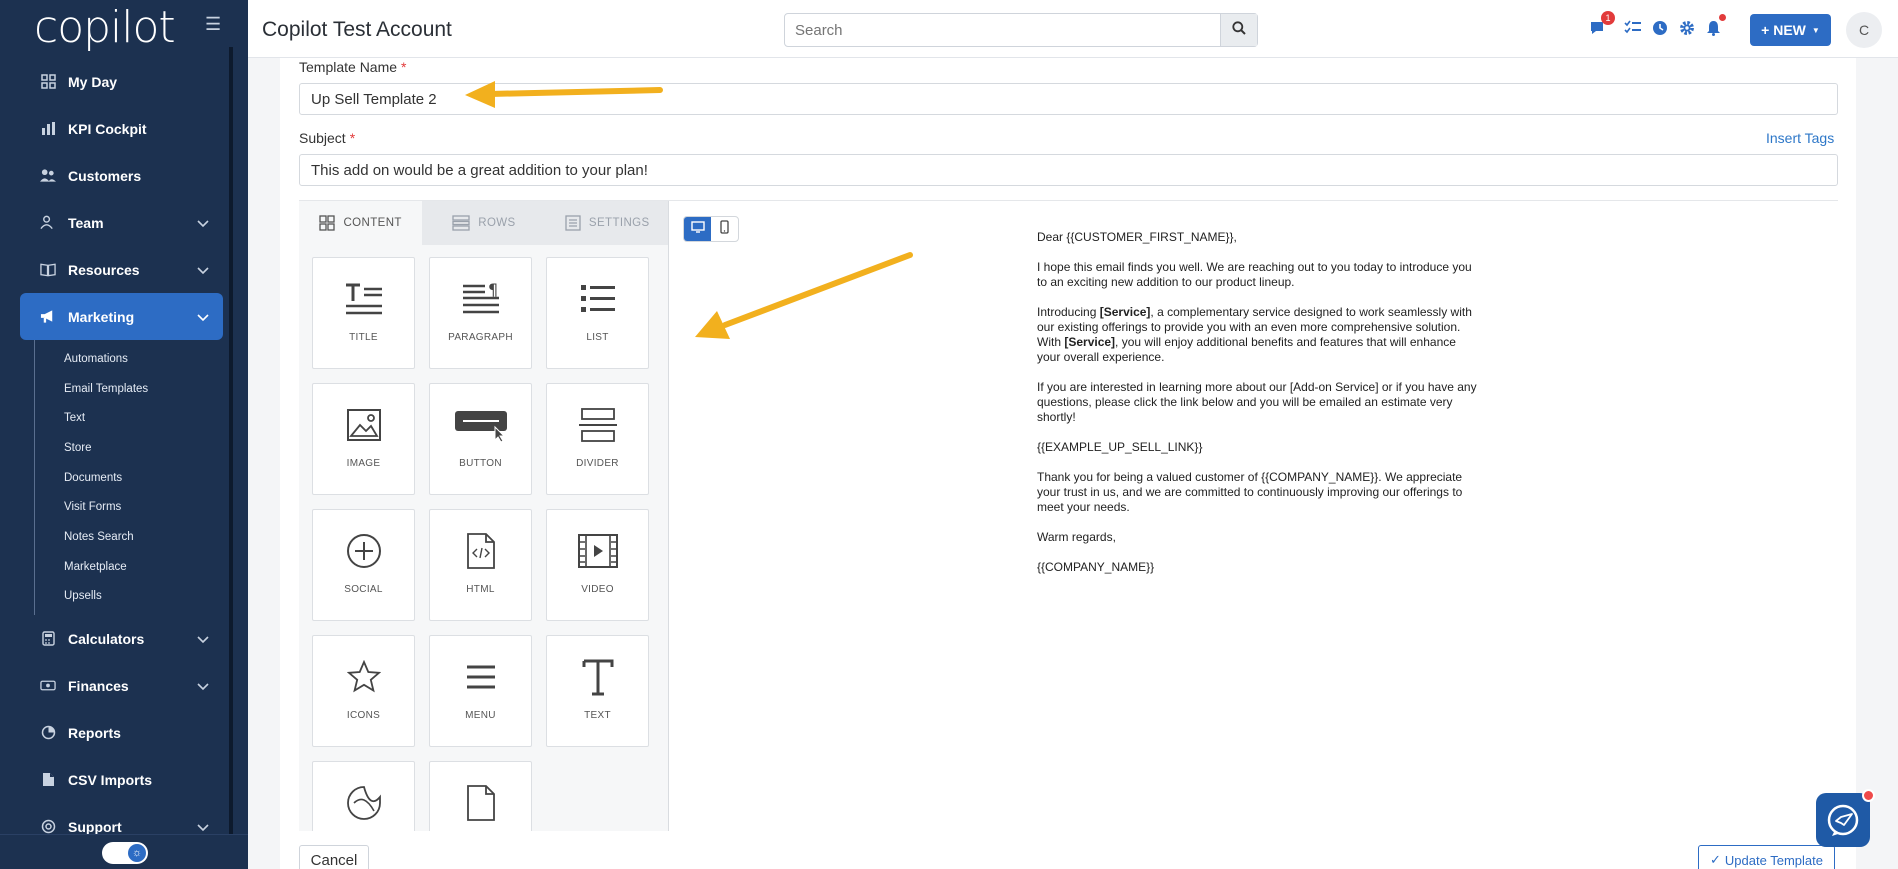 This screenshot has height=869, width=1898. I want to click on support-icon, so click(48, 827).